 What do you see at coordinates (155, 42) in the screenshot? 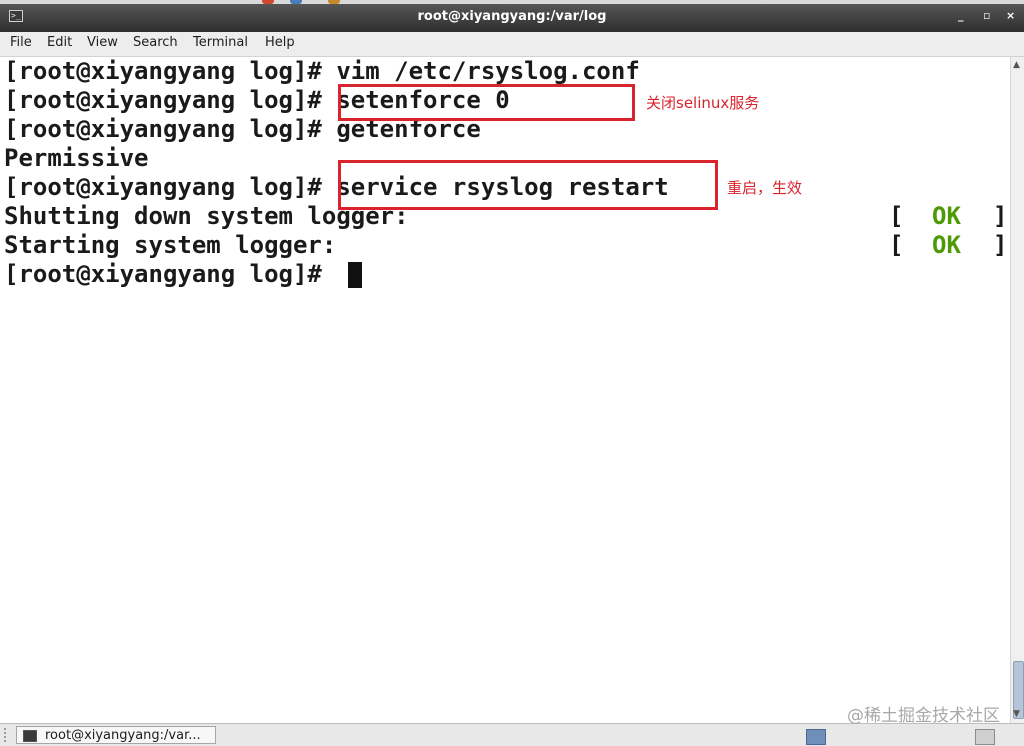
I see `menu-search: Search` at bounding box center [155, 42].